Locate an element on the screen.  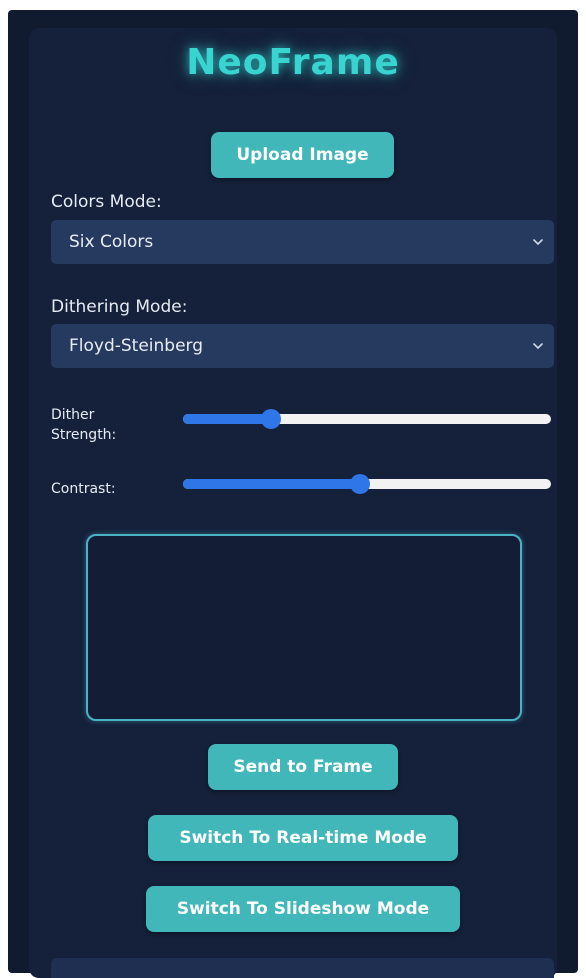
contrast-label: Contrast: is located at coordinates (83, 489).